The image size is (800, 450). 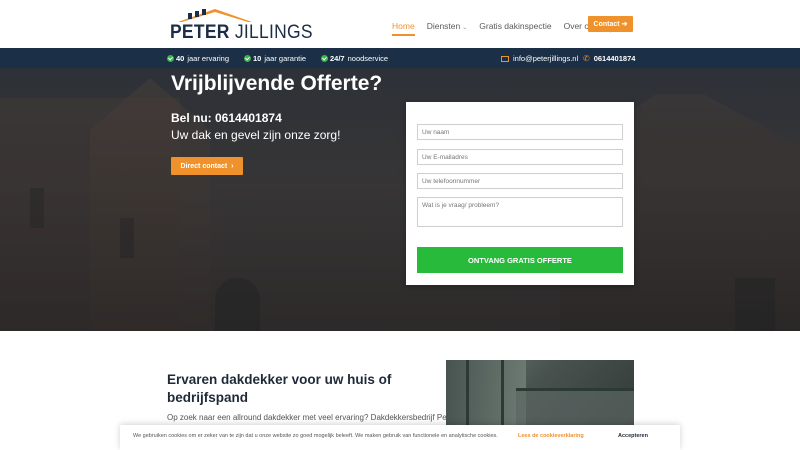 What do you see at coordinates (204, 166) in the screenshot?
I see `direct-contact-label: Direct contact` at bounding box center [204, 166].